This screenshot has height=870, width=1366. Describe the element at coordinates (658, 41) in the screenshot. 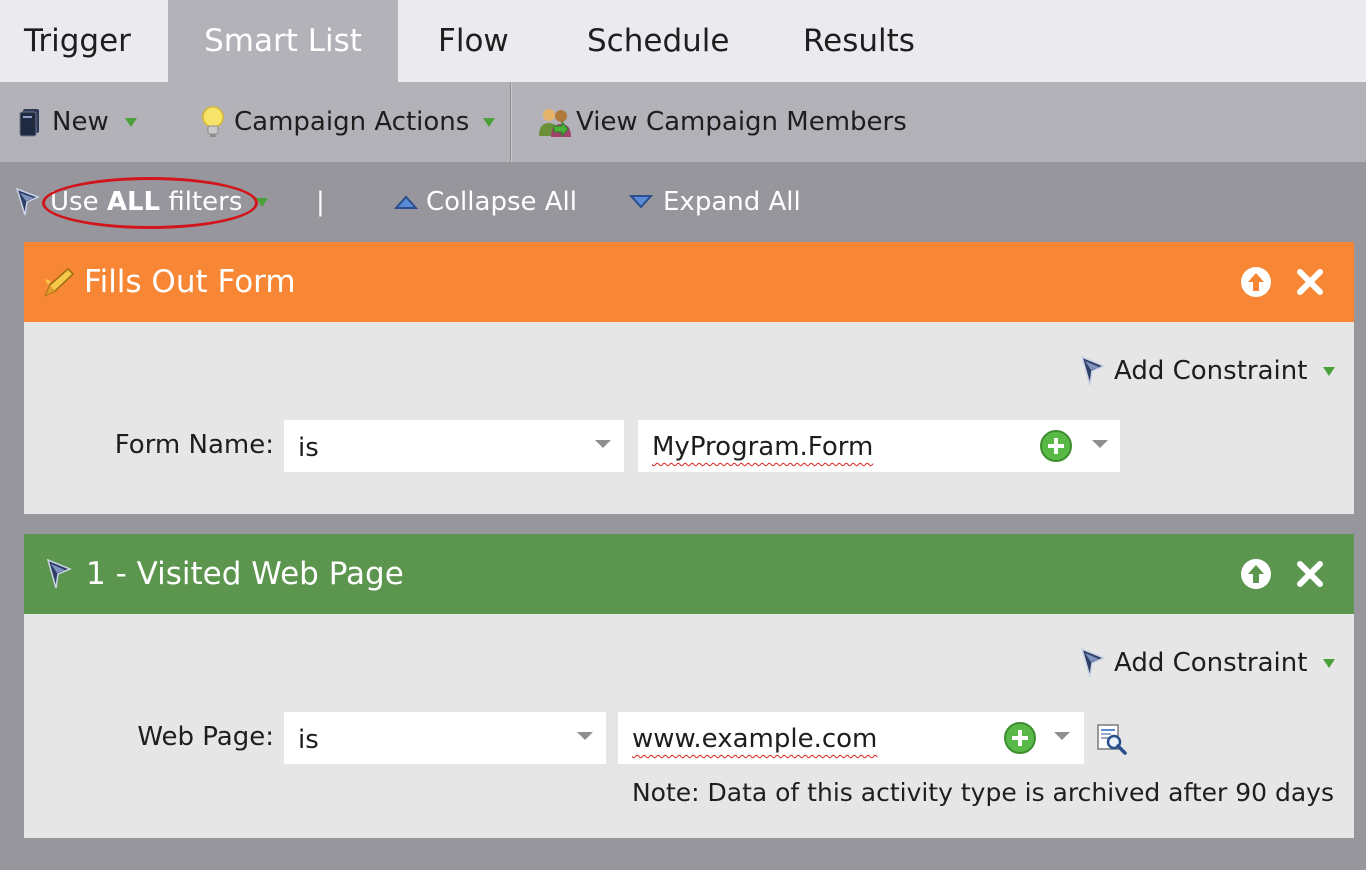

I see `tab-schedule: Schedule` at that location.